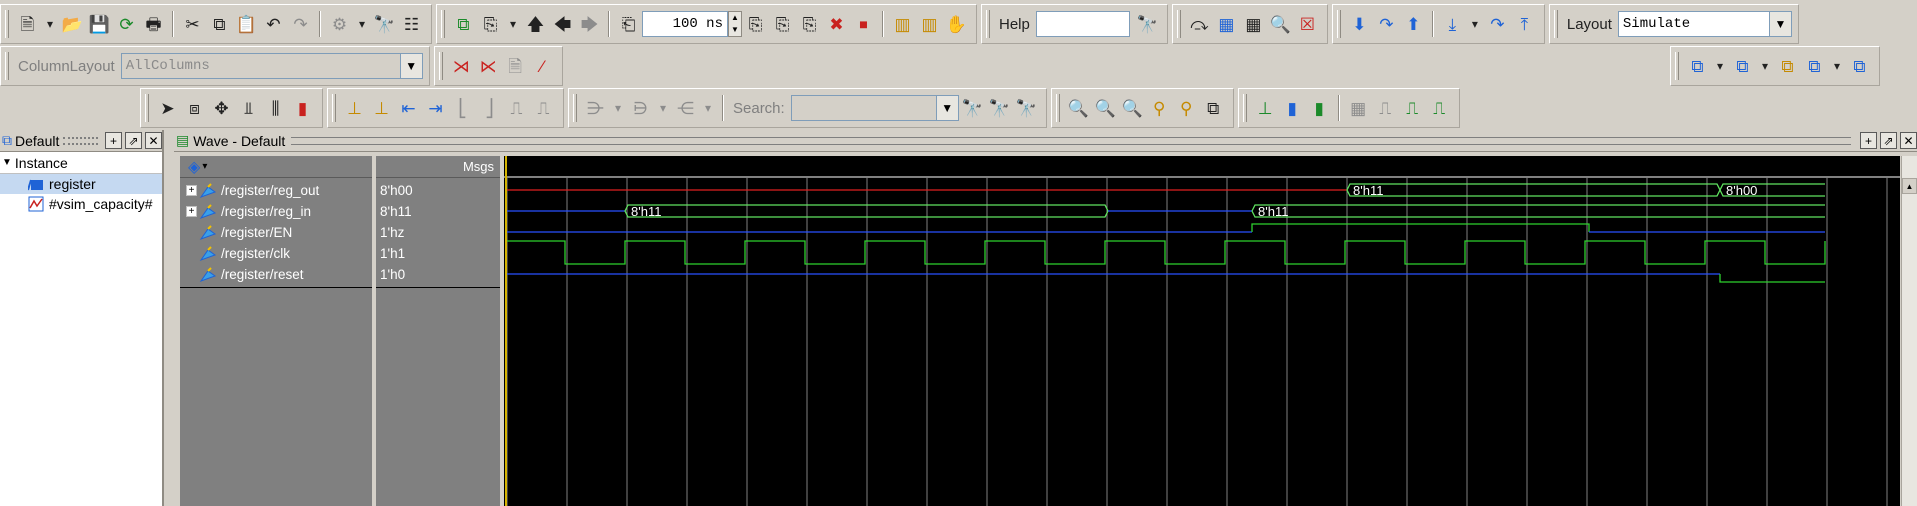 Image resolution: width=1917 pixels, height=506 pixels. I want to click on wand-icon: ⁄, so click(542, 66).